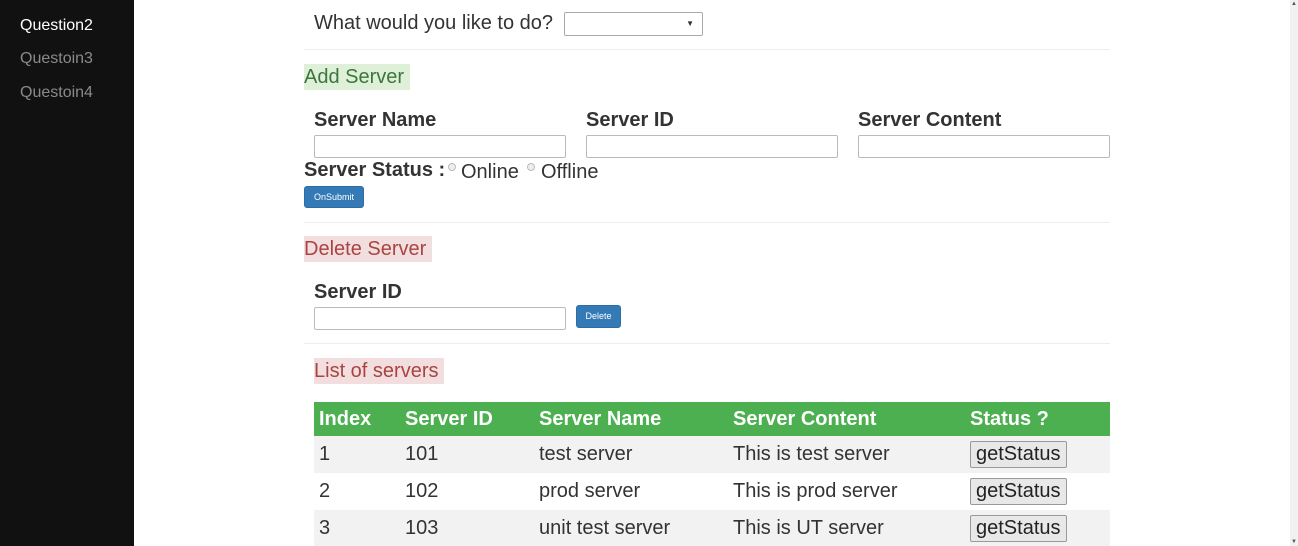 The image size is (1298, 546). Describe the element at coordinates (368, 249) in the screenshot. I see `delete-server-title: Delete Server` at that location.